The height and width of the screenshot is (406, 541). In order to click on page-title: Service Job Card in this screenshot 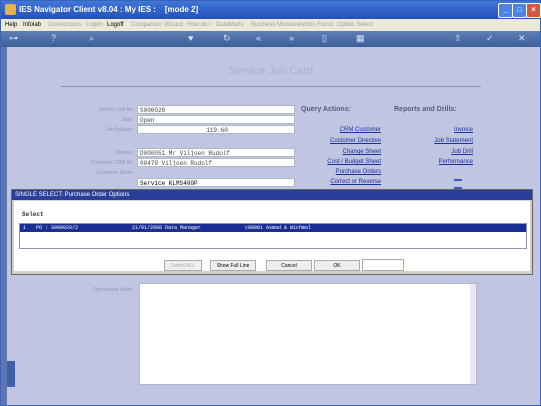, I will do `click(271, 71)`.